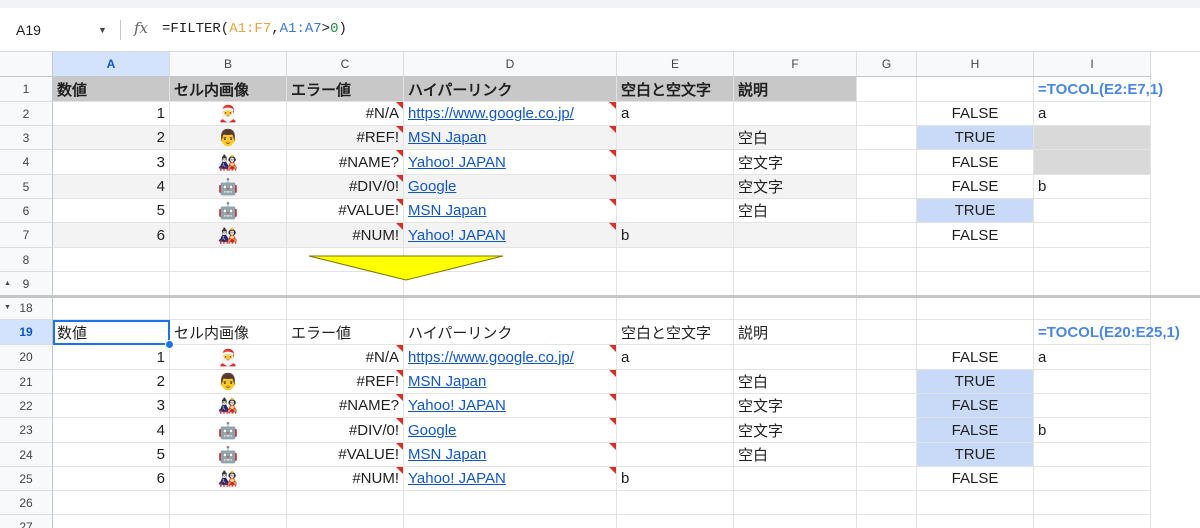 The width and height of the screenshot is (1200, 528). I want to click on row-header-1: 1, so click(26, 89).